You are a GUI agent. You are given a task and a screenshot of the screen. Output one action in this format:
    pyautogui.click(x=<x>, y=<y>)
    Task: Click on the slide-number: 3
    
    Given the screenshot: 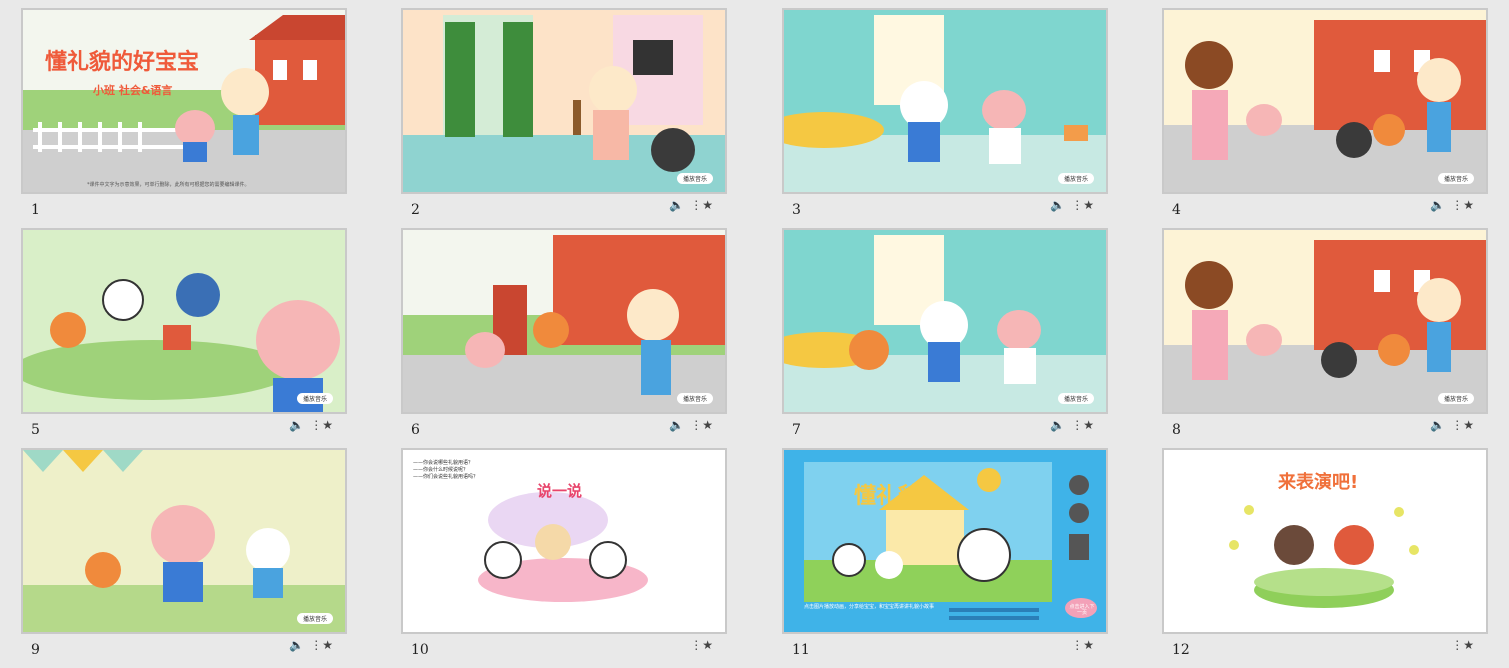 What is the action you would take?
    pyautogui.click(x=796, y=210)
    